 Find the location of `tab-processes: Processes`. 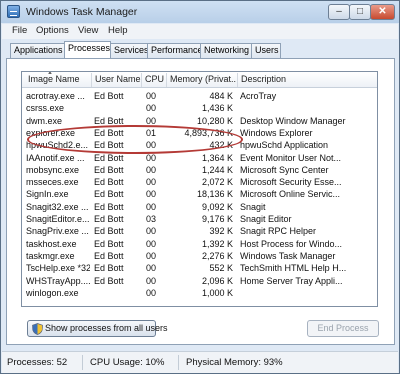

tab-processes: Processes is located at coordinates (87, 49).